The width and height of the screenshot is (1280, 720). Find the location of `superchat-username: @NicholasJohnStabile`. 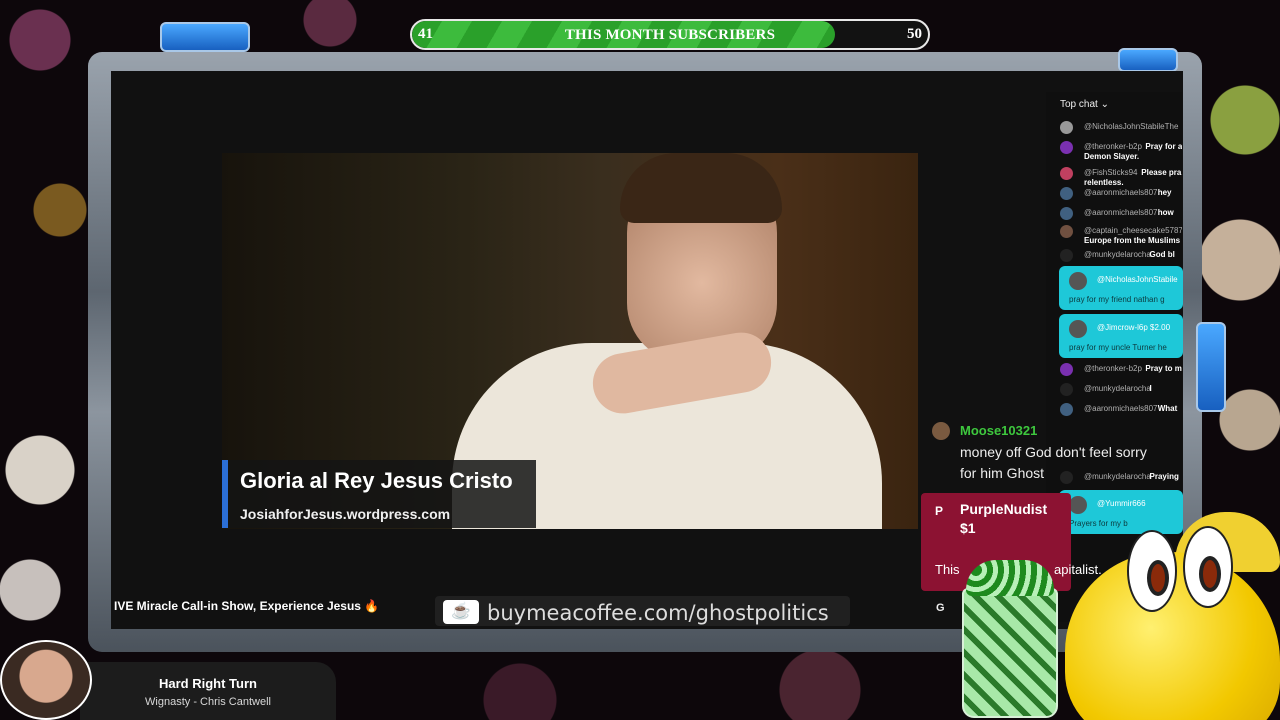

superchat-username: @NicholasJohnStabile is located at coordinates (1137, 279).